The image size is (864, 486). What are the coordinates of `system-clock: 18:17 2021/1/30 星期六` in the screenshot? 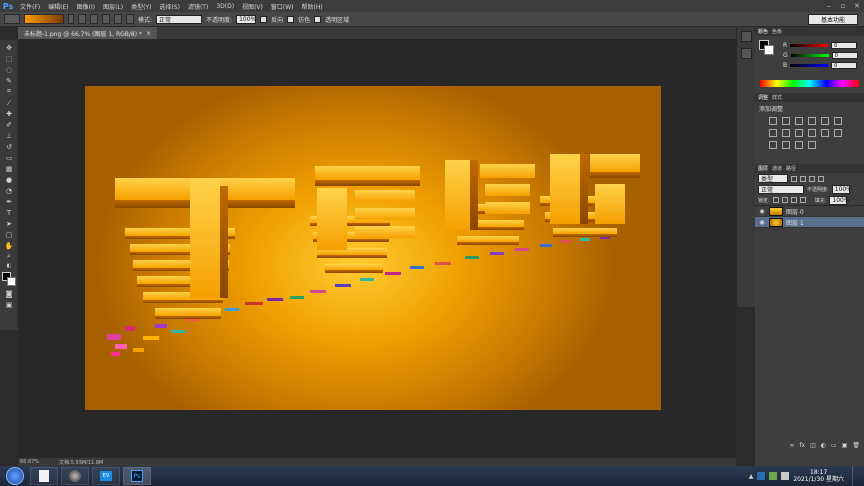 It's located at (818, 476).